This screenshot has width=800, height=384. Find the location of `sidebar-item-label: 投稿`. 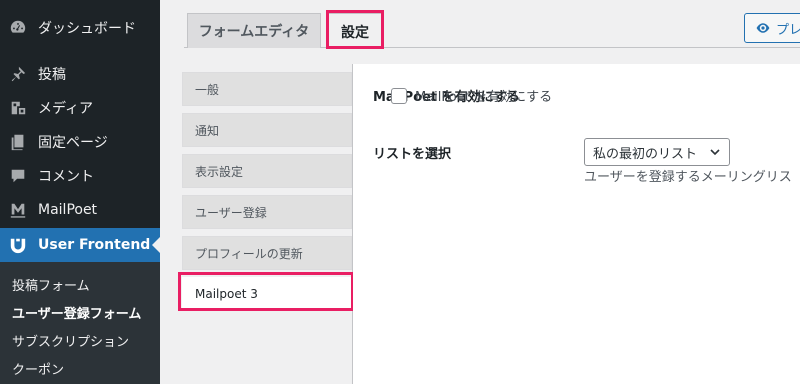

sidebar-item-label: 投稿 is located at coordinates (52, 75).